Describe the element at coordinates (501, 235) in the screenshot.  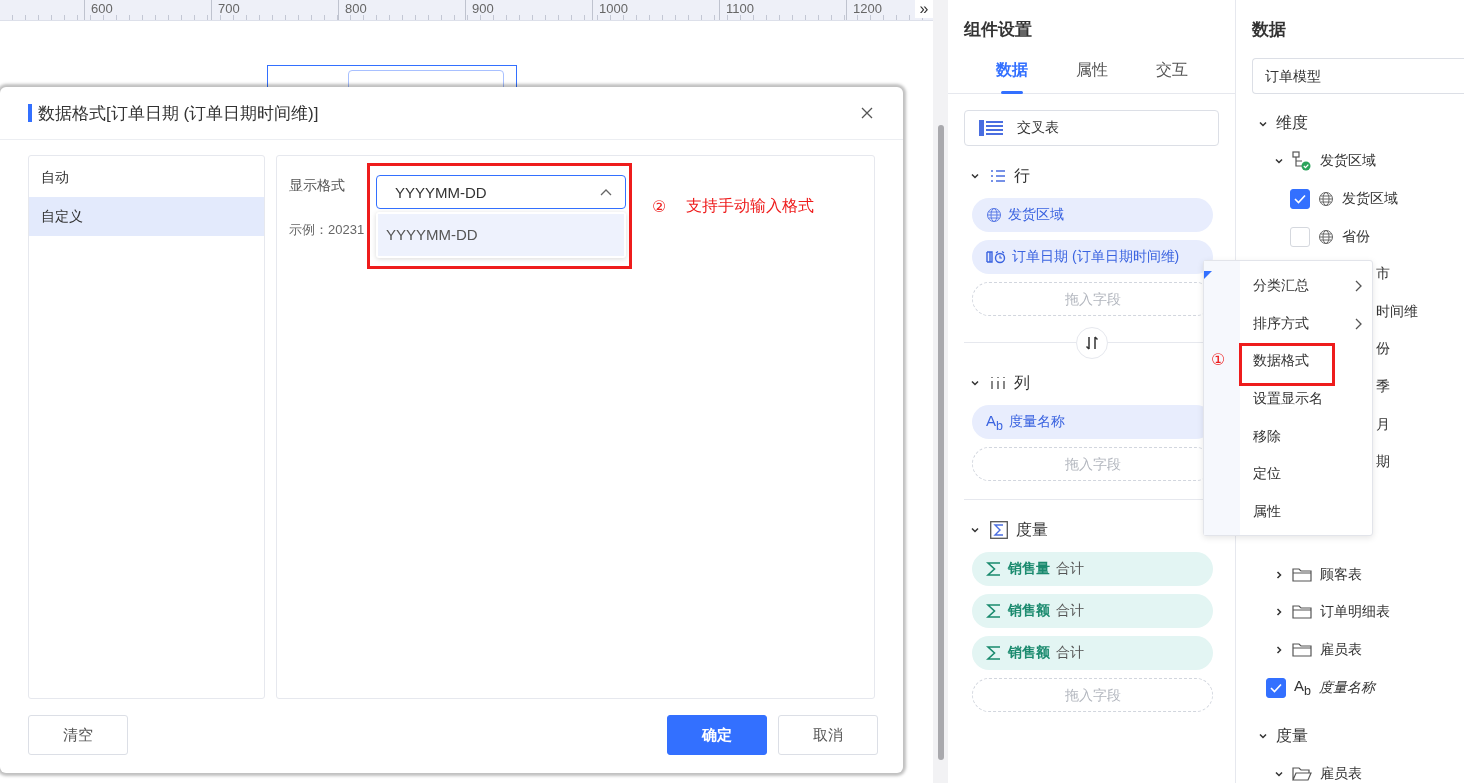
I see `dropdown-option: YYYYMM-DD` at that location.